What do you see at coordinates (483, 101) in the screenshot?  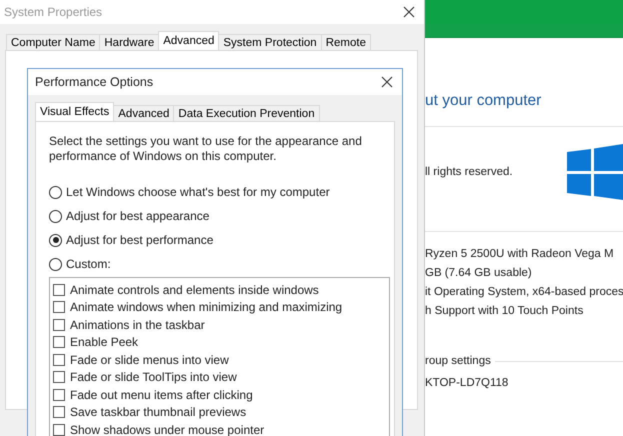 I see `page-heading: ut your computer` at bounding box center [483, 101].